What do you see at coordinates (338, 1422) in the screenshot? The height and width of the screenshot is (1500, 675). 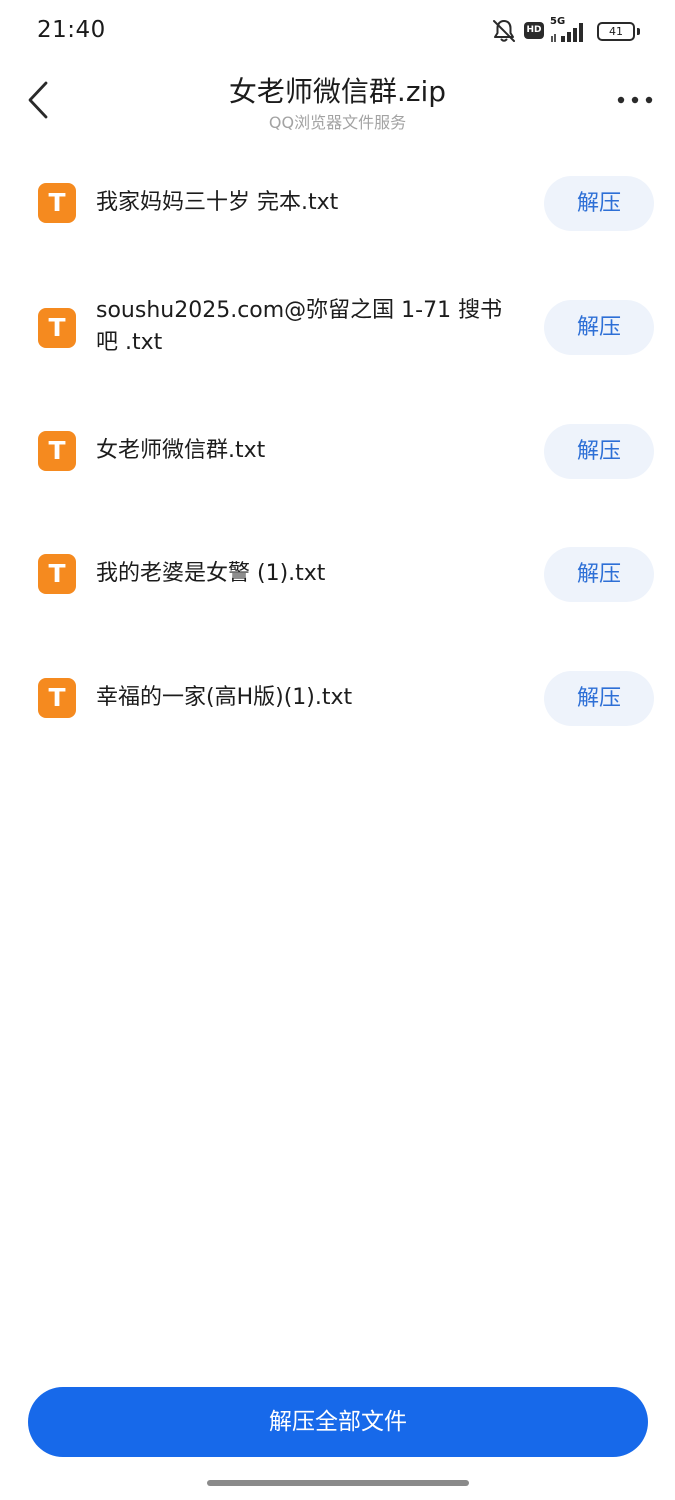 I see `extract-all-button: 解压全部文件` at bounding box center [338, 1422].